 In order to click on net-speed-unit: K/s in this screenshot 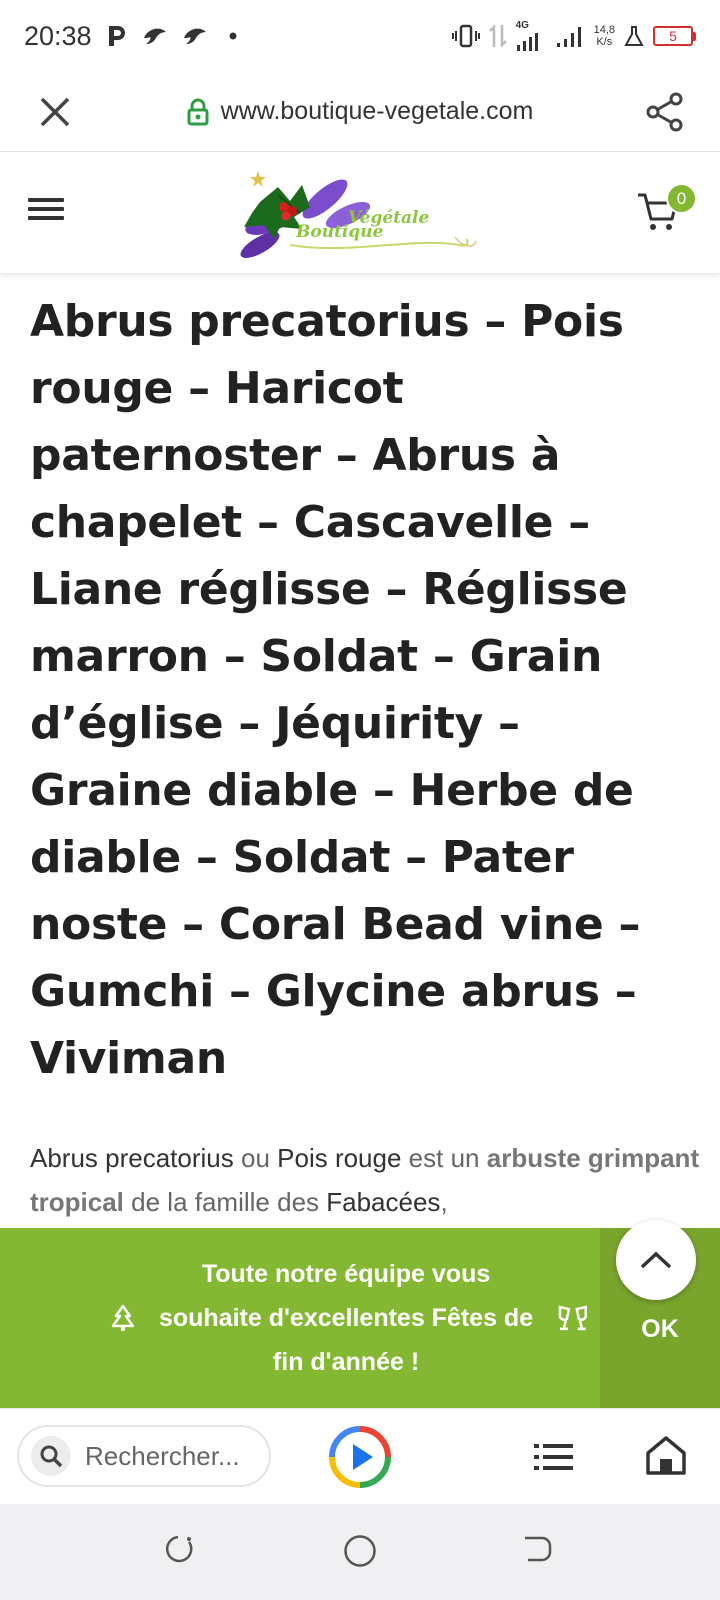, I will do `click(604, 42)`.